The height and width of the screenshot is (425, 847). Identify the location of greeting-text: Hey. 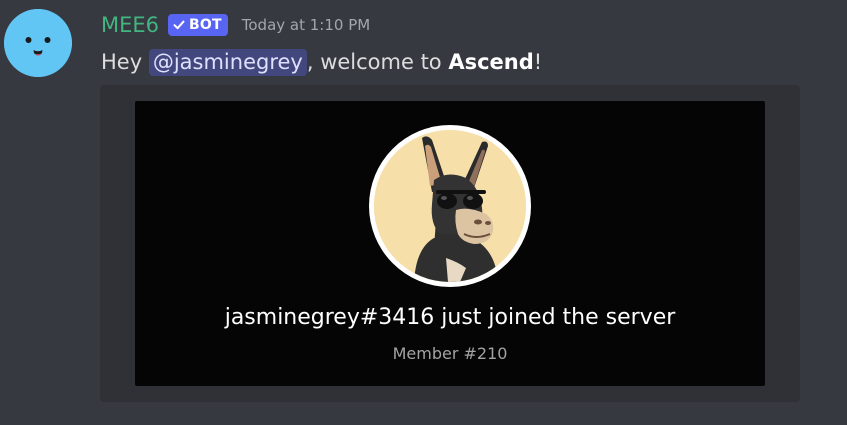
(125, 62).